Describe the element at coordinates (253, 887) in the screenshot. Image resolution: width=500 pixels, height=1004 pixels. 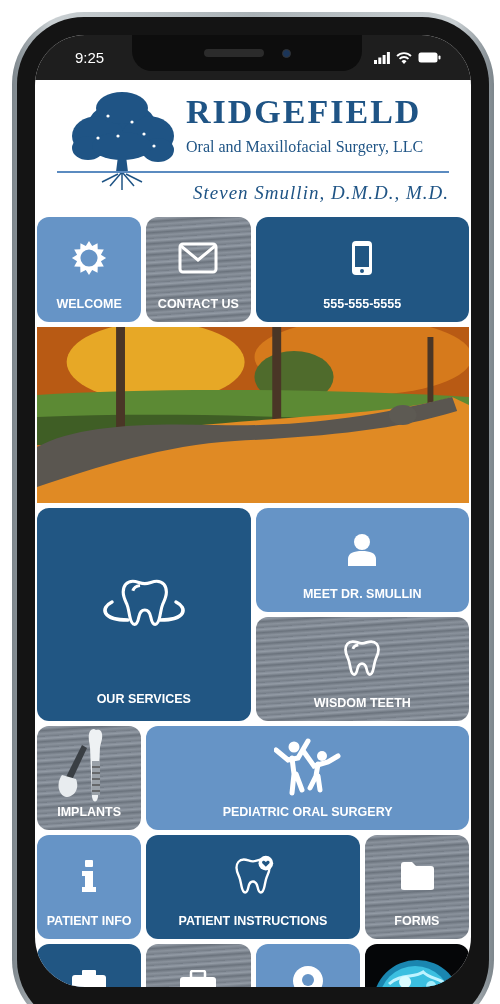
I see `menu-tile: PATIENT INSTRUCTIONS` at that location.